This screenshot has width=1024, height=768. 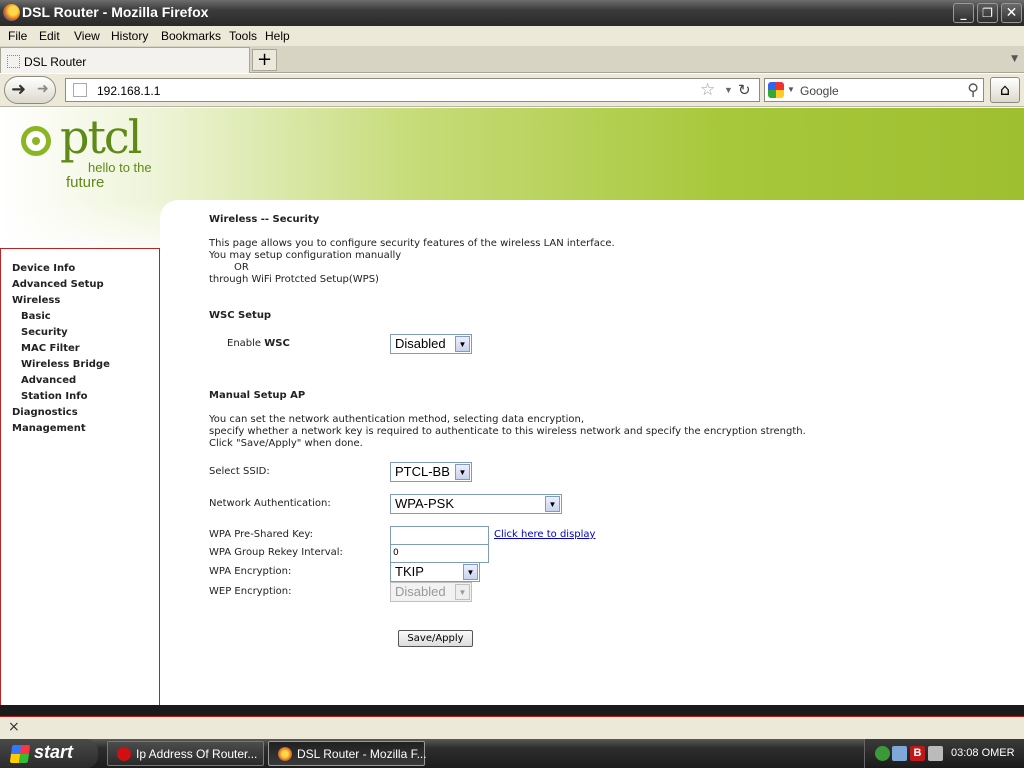 I want to click on google-icon, so click(x=776, y=90).